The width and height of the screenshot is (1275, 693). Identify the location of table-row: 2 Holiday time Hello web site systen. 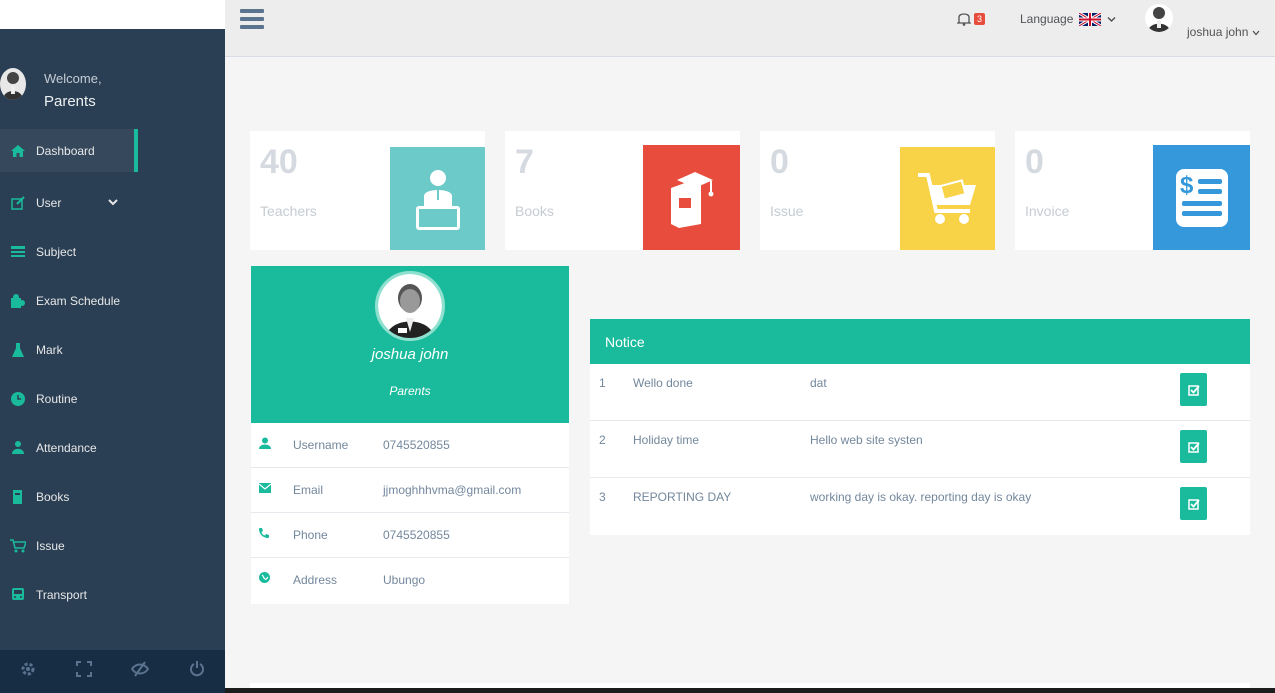
(920, 449).